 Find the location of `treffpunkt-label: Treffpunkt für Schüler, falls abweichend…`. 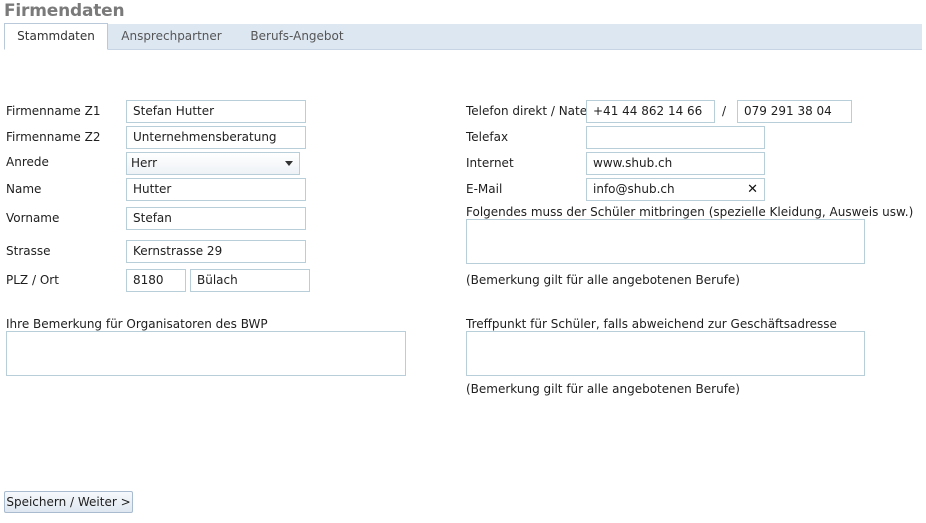

treffpunkt-label: Treffpunkt für Schüler, falls abweichend… is located at coordinates (651, 324).